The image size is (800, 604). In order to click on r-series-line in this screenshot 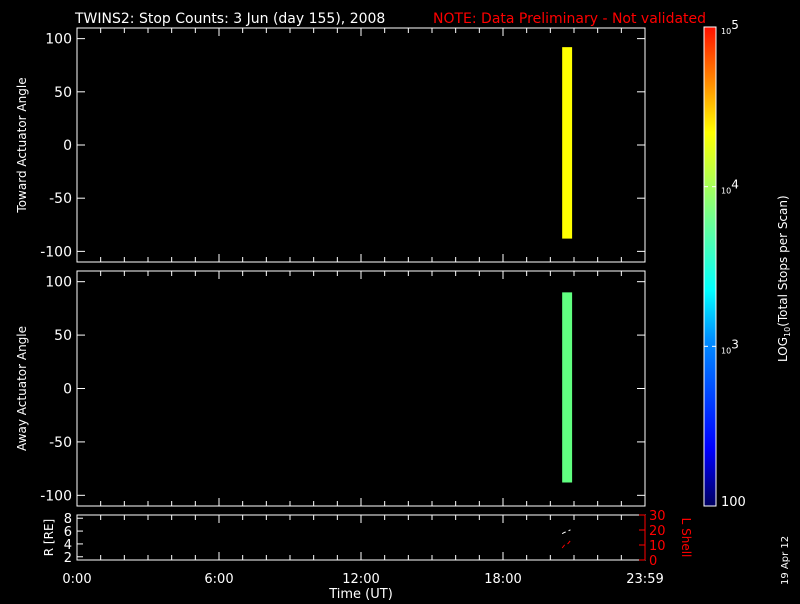, I will do `click(566, 532)`.